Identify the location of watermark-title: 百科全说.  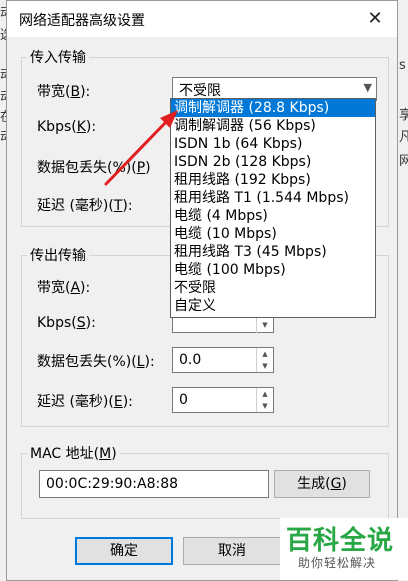
(340, 541).